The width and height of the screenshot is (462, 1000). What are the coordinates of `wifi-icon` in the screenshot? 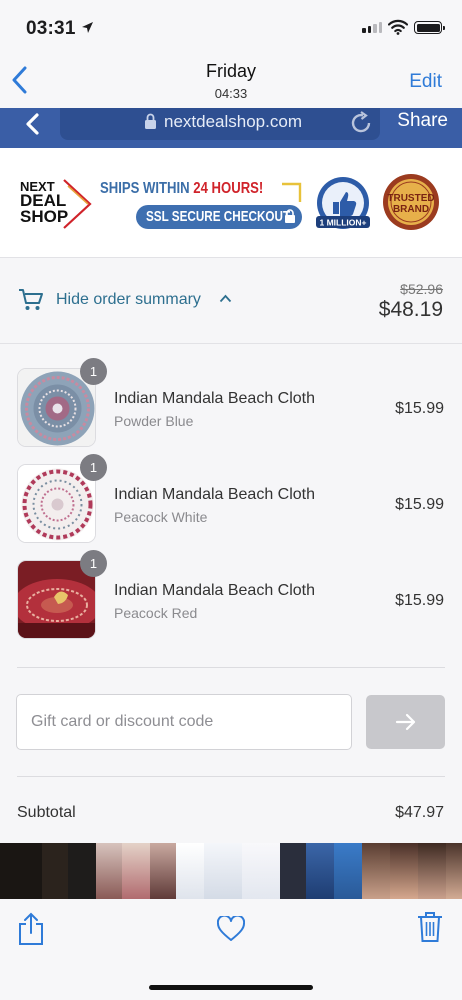 It's located at (398, 27).